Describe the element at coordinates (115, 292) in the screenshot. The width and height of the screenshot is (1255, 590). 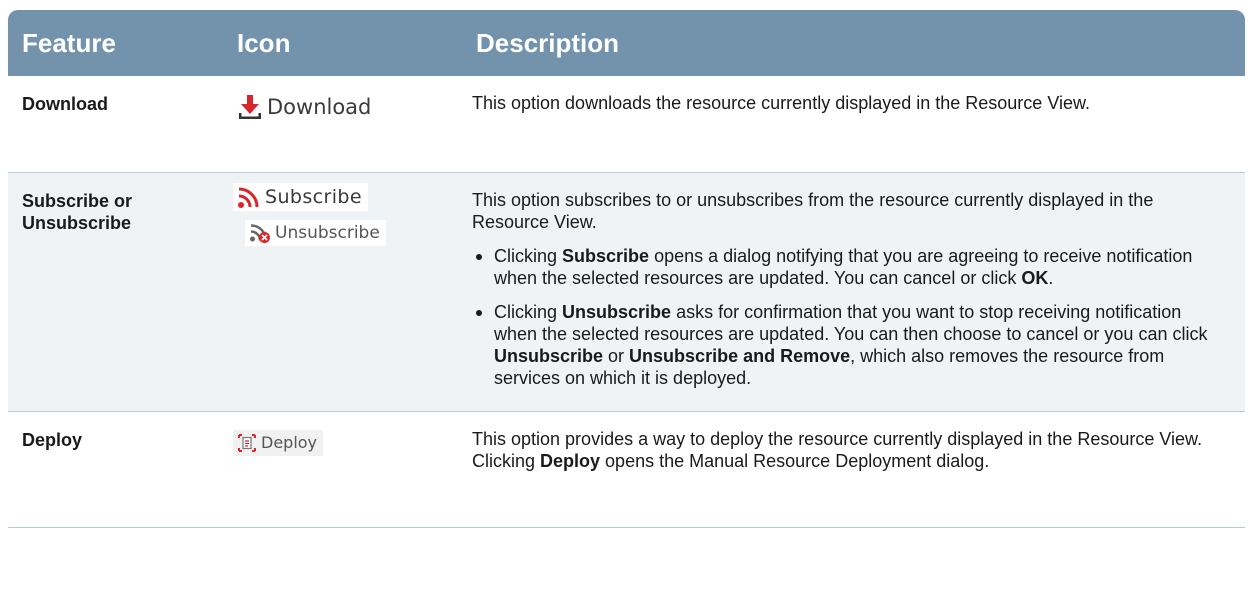
I see `feature-subscribe: Subscribe or Unsubscribe` at that location.